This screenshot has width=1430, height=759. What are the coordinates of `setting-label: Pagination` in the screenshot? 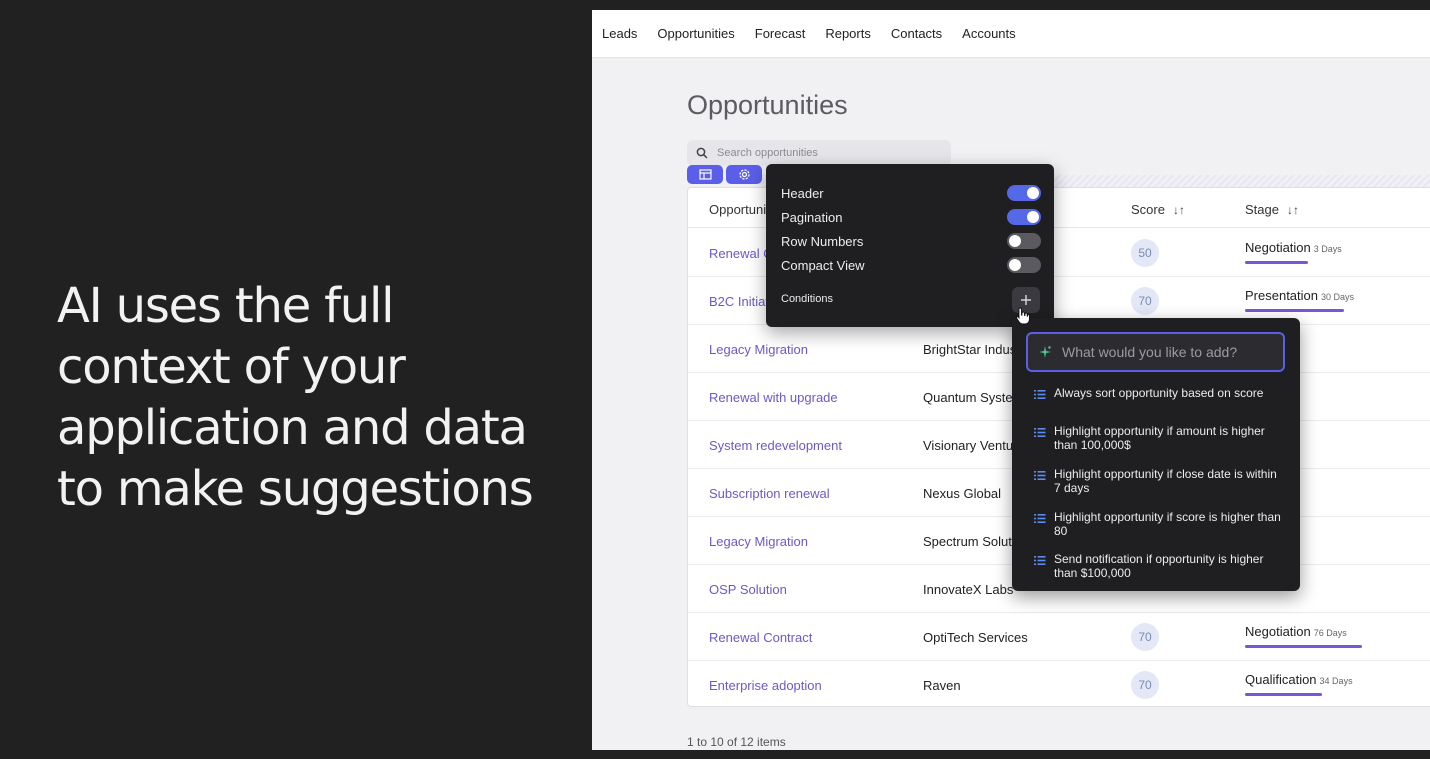 It's located at (812, 217).